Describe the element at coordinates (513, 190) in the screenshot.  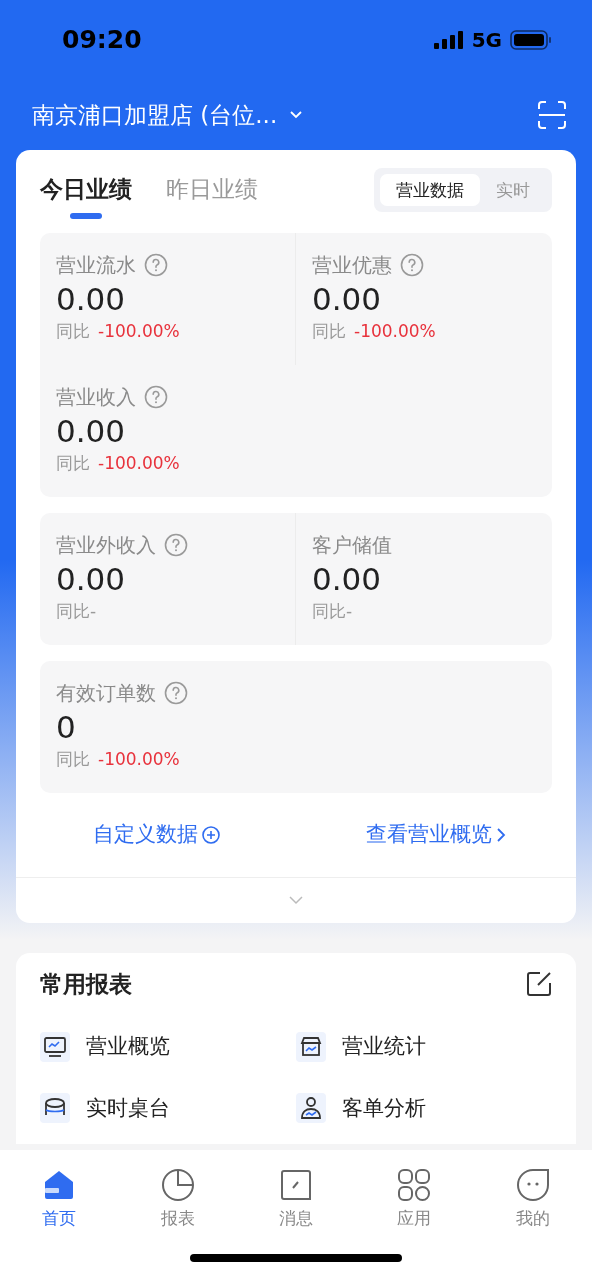
I see `segment-tab: 实时` at that location.